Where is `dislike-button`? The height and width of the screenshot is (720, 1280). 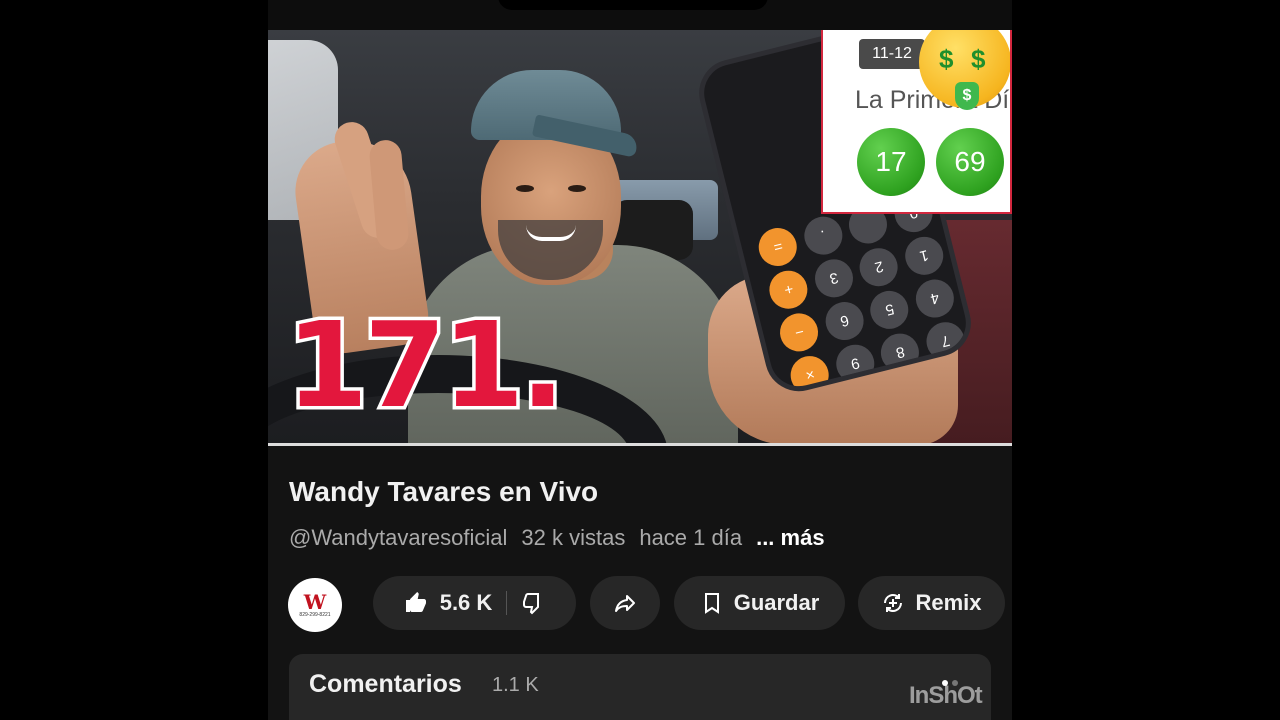 dislike-button is located at coordinates (533, 603).